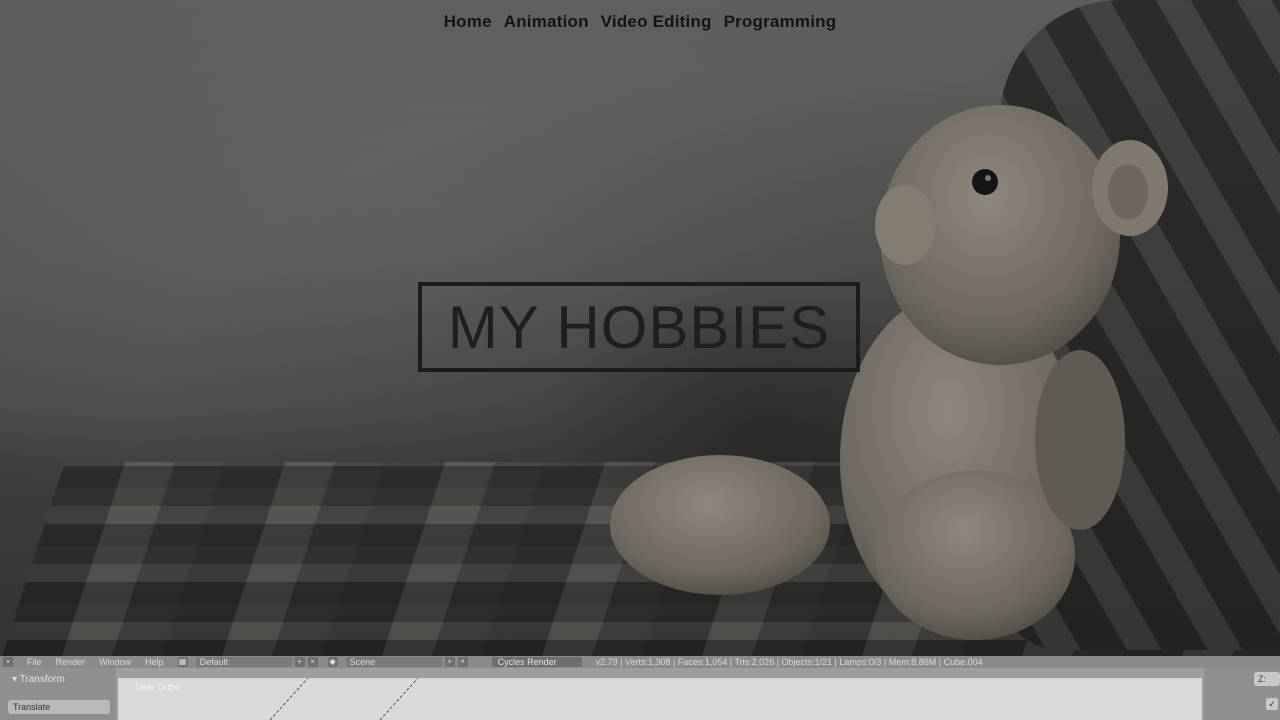 This screenshot has width=1280, height=720. Describe the element at coordinates (115, 662) in the screenshot. I see `menu-window: Window` at that location.